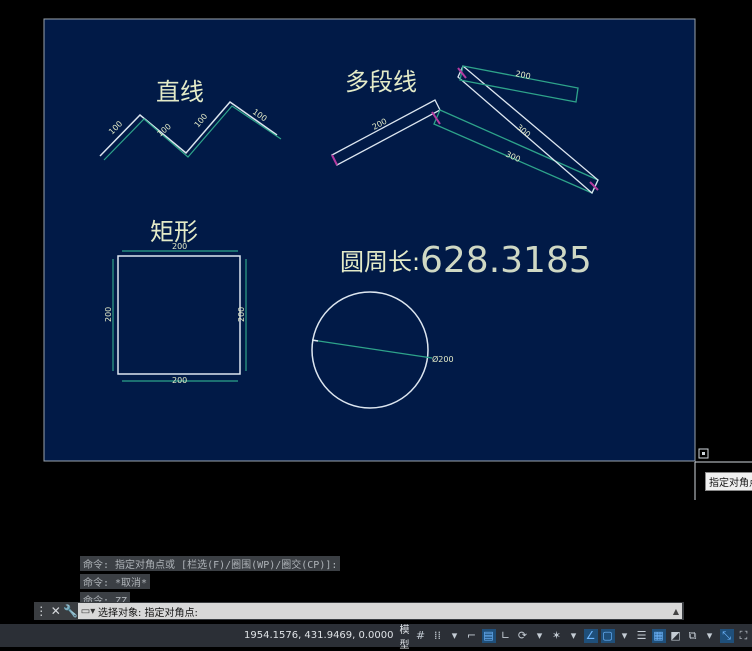 This screenshot has width=752, height=651. Describe the element at coordinates (241, 314) in the screenshot. I see `rect-dim-right: 200` at that location.